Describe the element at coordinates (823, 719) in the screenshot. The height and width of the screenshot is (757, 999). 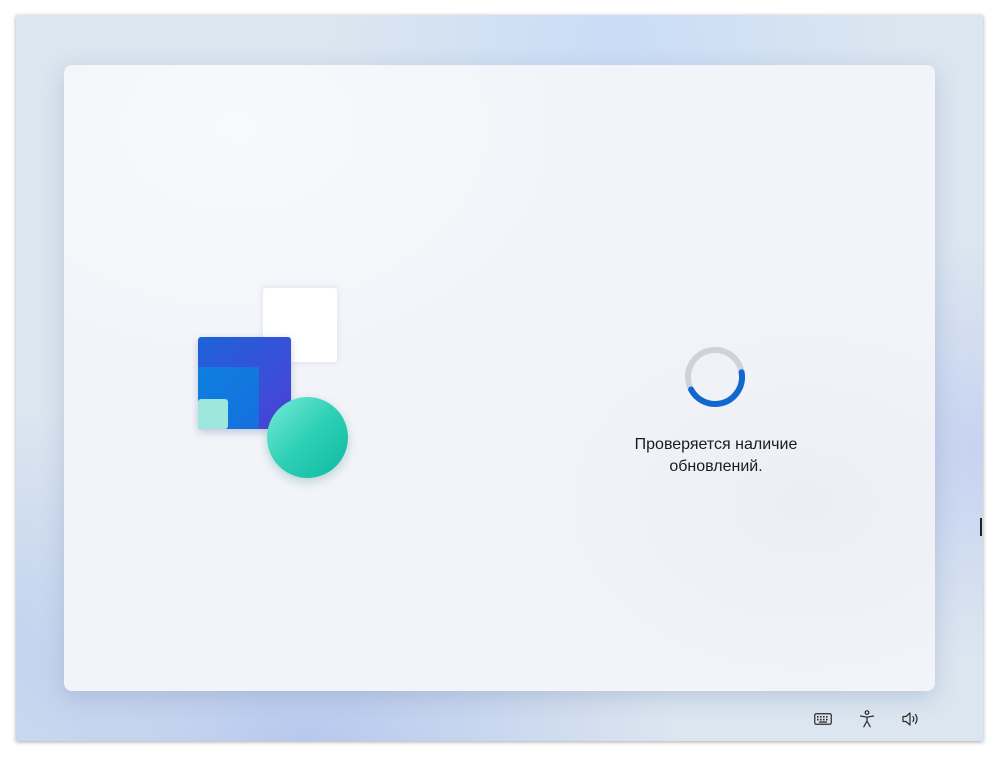
I see `keyboard-icon` at that location.